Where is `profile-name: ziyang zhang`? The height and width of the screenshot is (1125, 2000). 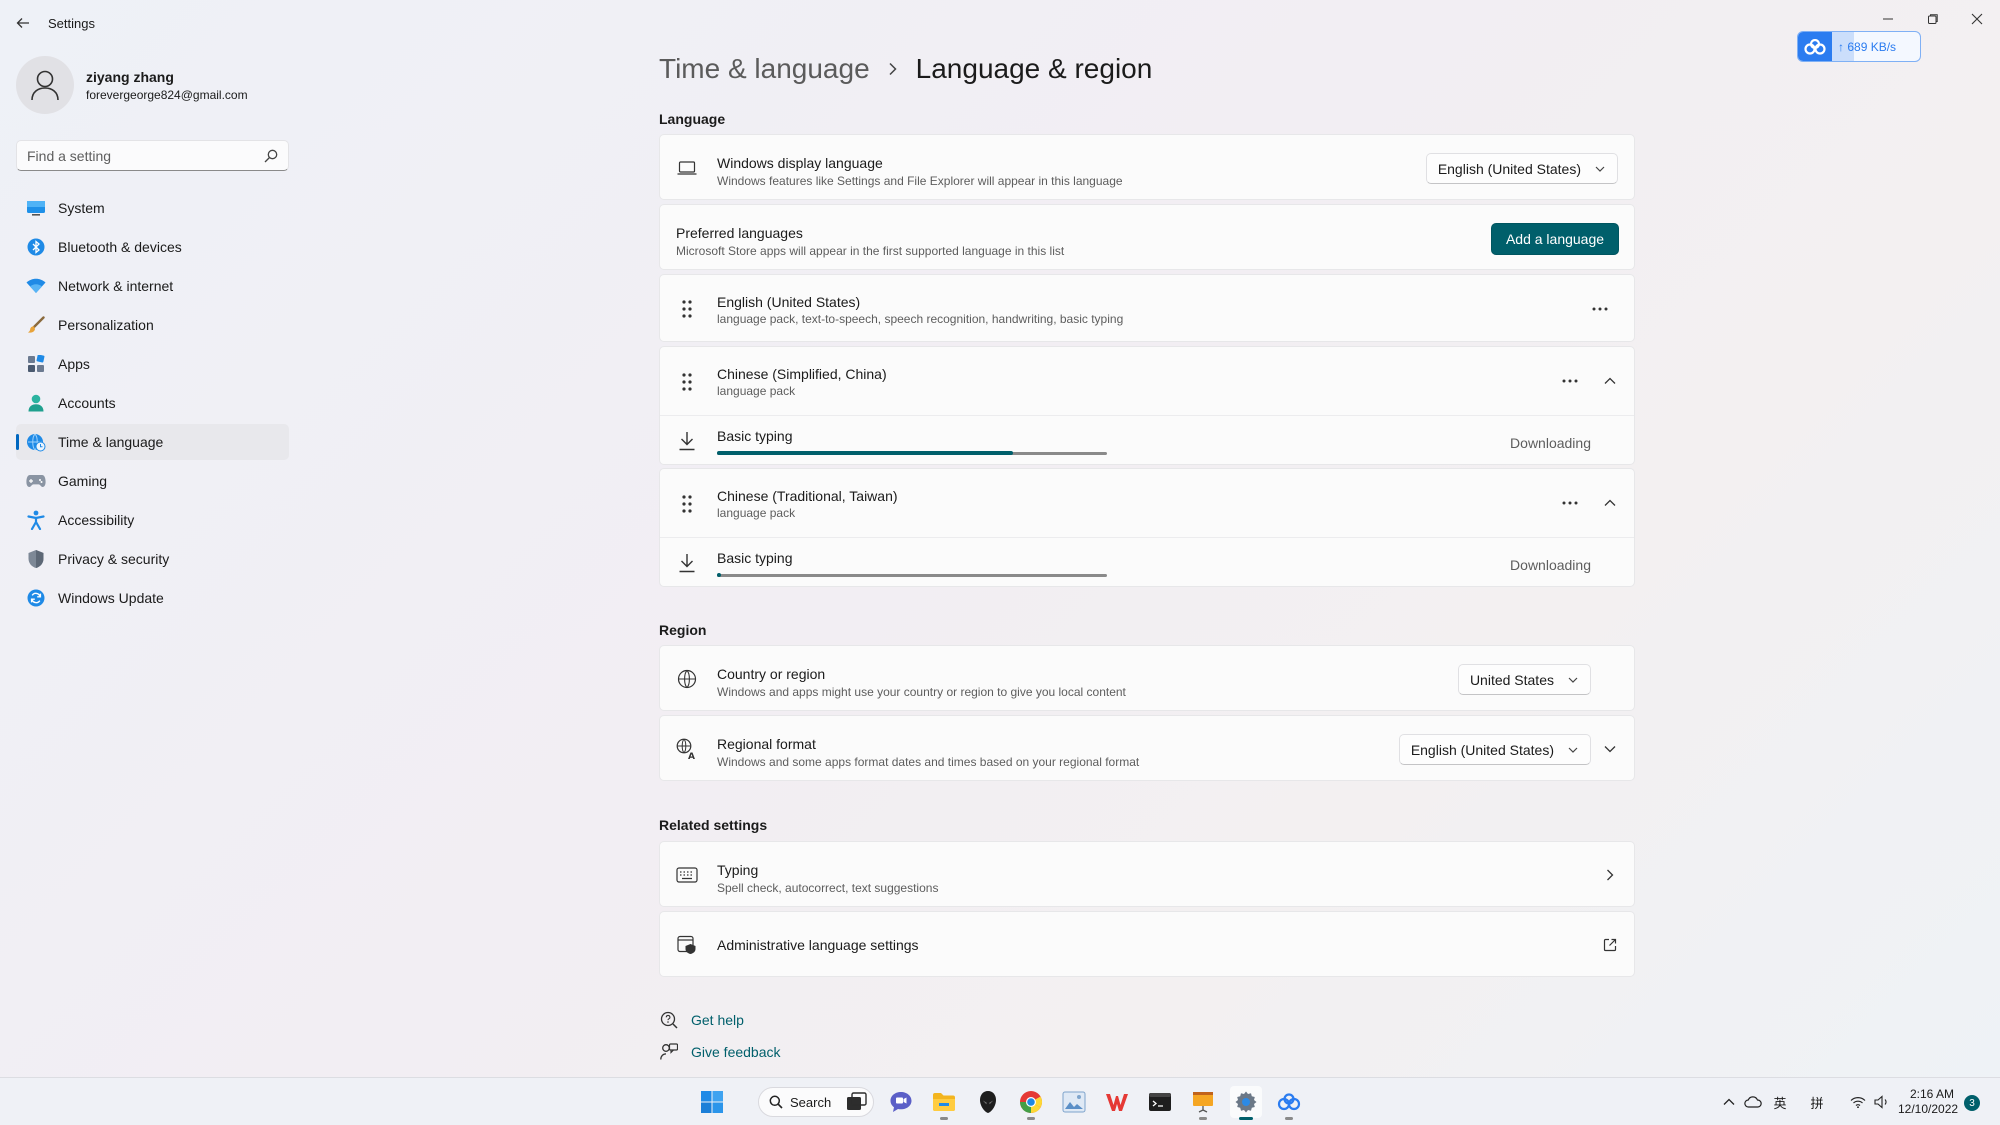 profile-name: ziyang zhang is located at coordinates (130, 76).